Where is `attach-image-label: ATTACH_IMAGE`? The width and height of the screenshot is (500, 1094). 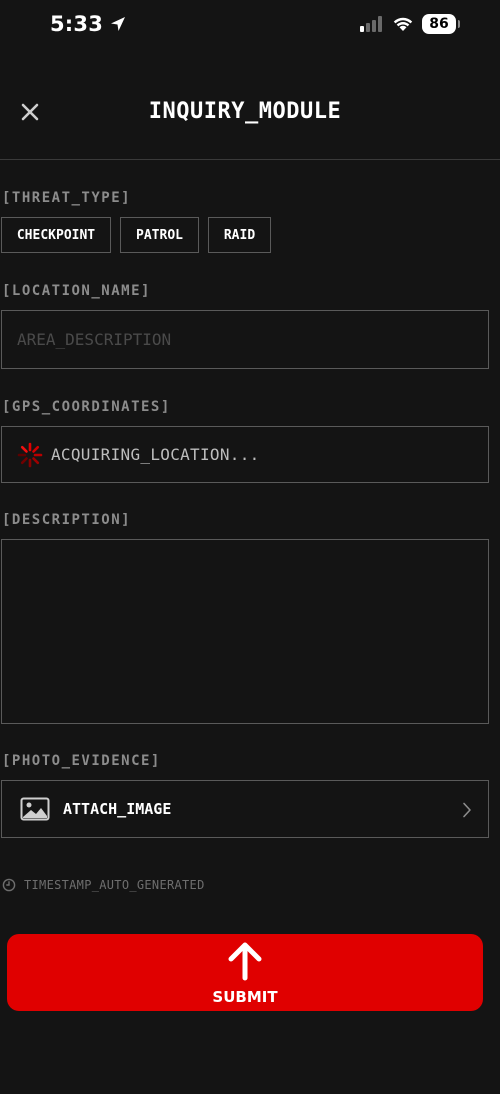 attach-image-label: ATTACH_IMAGE is located at coordinates (117, 809).